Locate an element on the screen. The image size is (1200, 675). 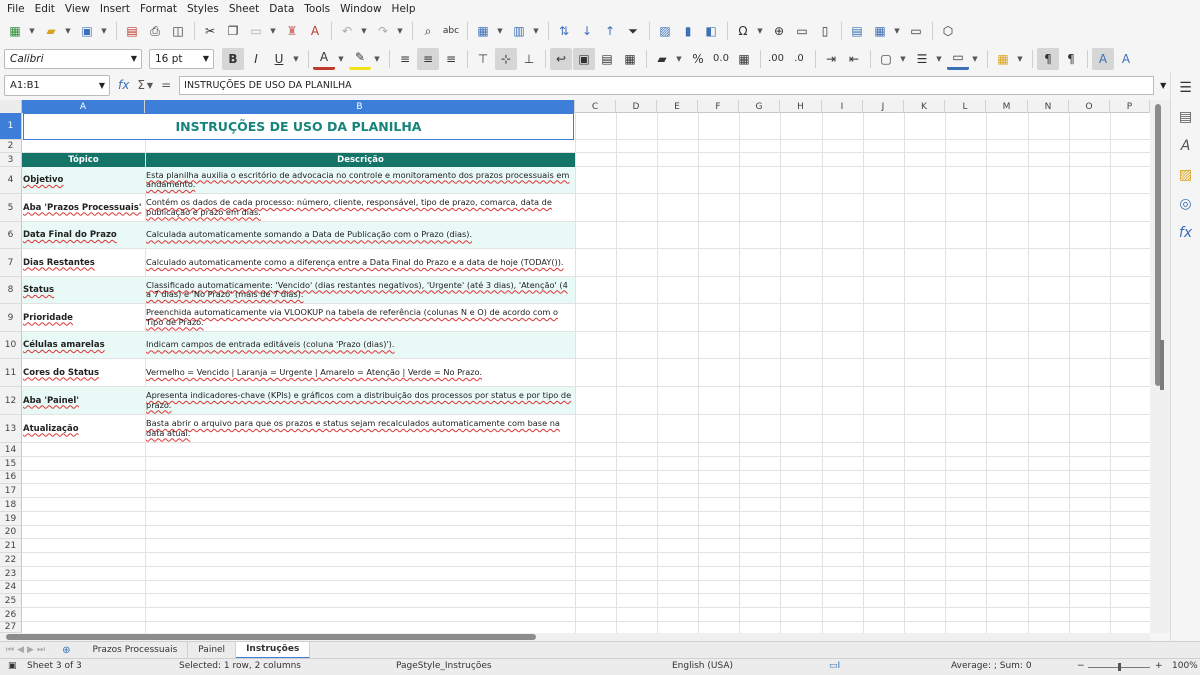
autofilter-icon: ⏷ is located at coordinates (633, 31).